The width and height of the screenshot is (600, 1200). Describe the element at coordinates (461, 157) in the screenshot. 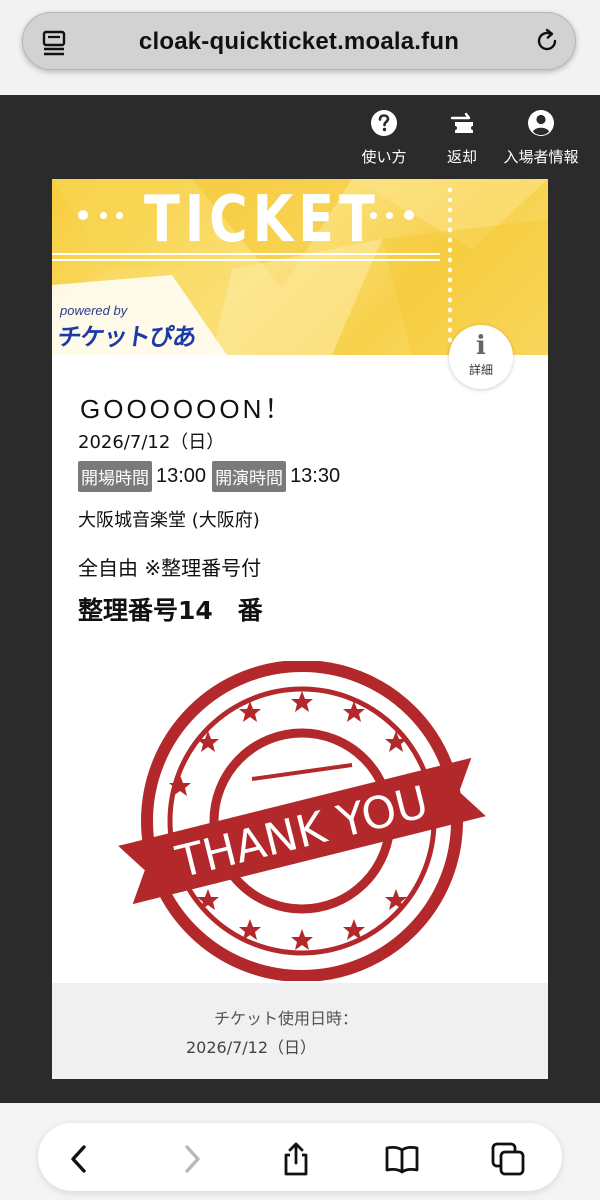

I see `return-label: 返却` at that location.